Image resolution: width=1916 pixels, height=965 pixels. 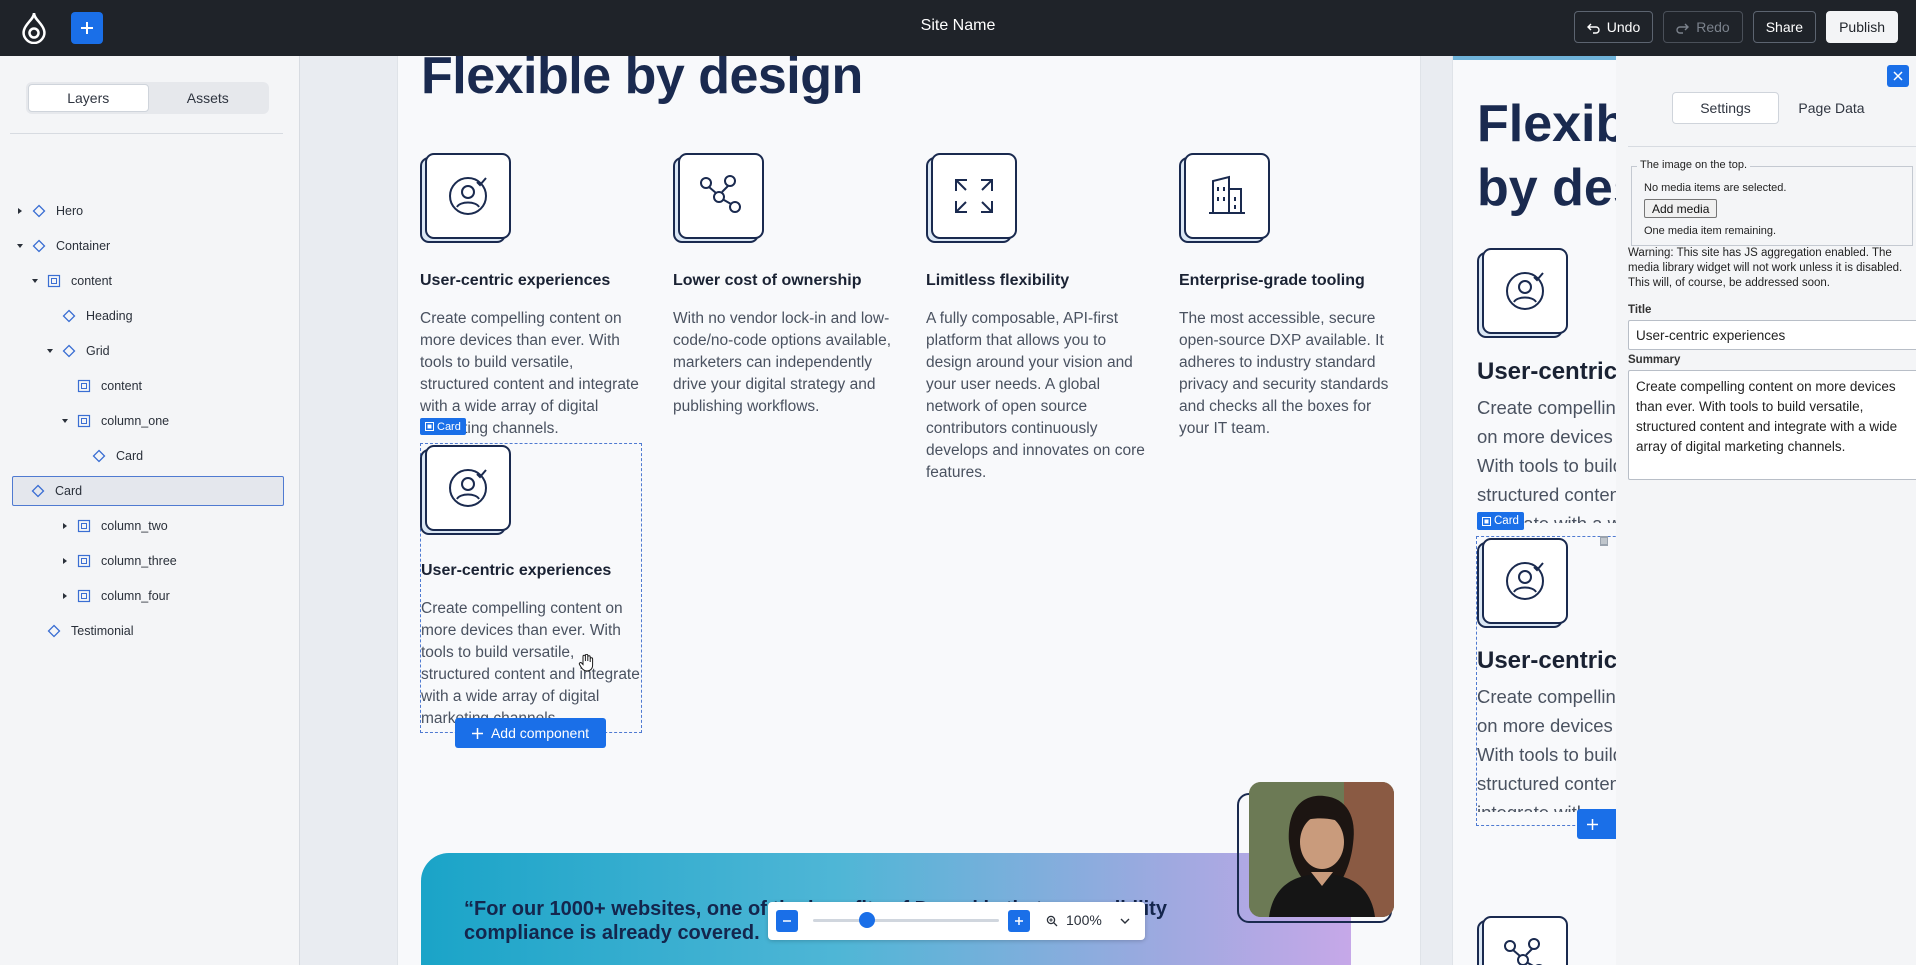 I want to click on tab-page-data: Page Data, so click(x=1831, y=108).